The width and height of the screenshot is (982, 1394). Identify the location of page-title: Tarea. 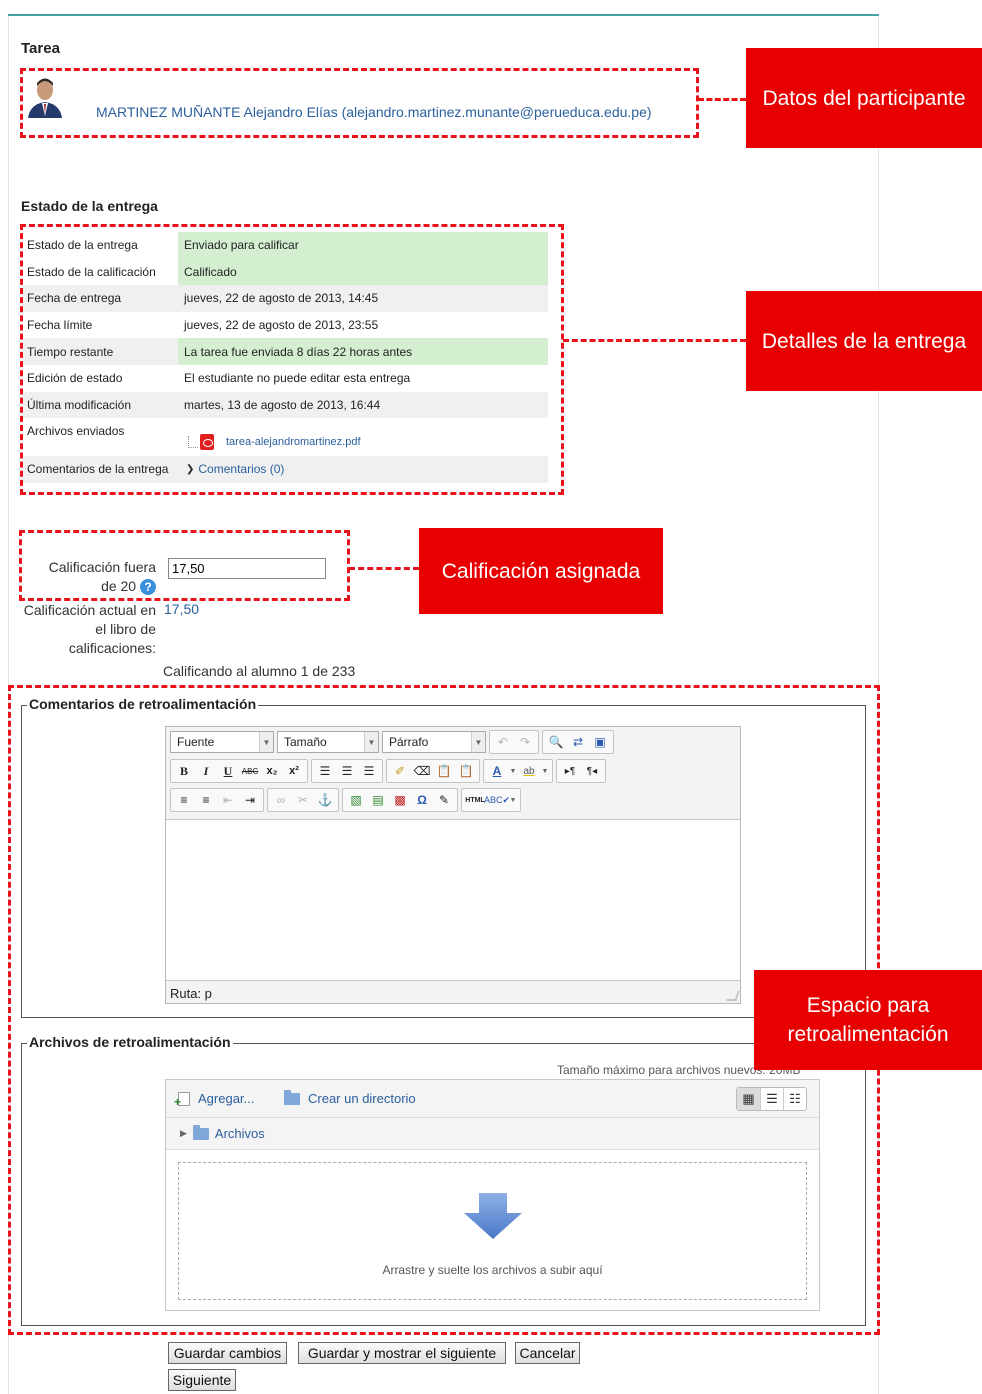
(40, 48).